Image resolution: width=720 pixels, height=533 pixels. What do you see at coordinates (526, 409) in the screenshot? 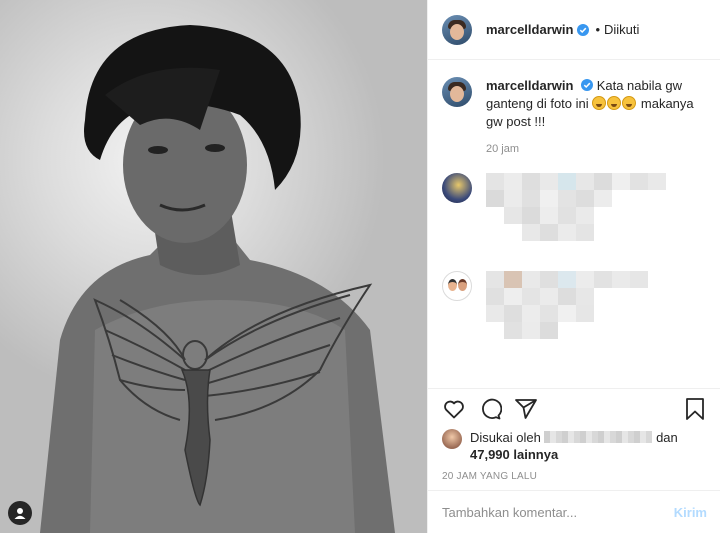
I see `share-icon` at bounding box center [526, 409].